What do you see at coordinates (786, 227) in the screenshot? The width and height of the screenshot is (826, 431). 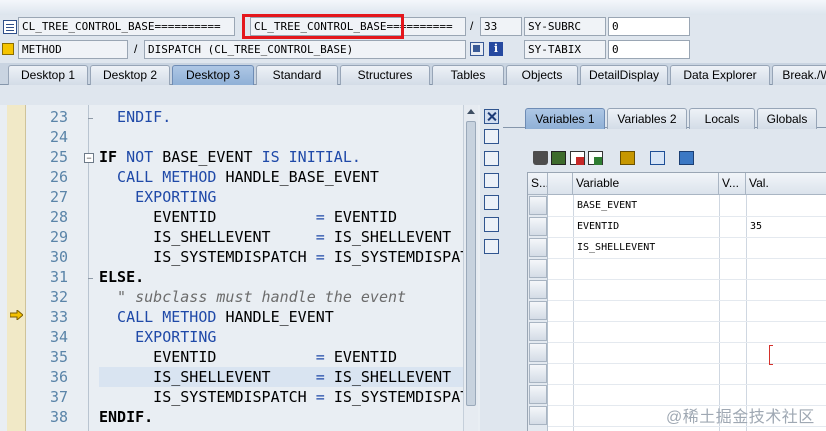 I see `variable-value-cell: 35` at bounding box center [786, 227].